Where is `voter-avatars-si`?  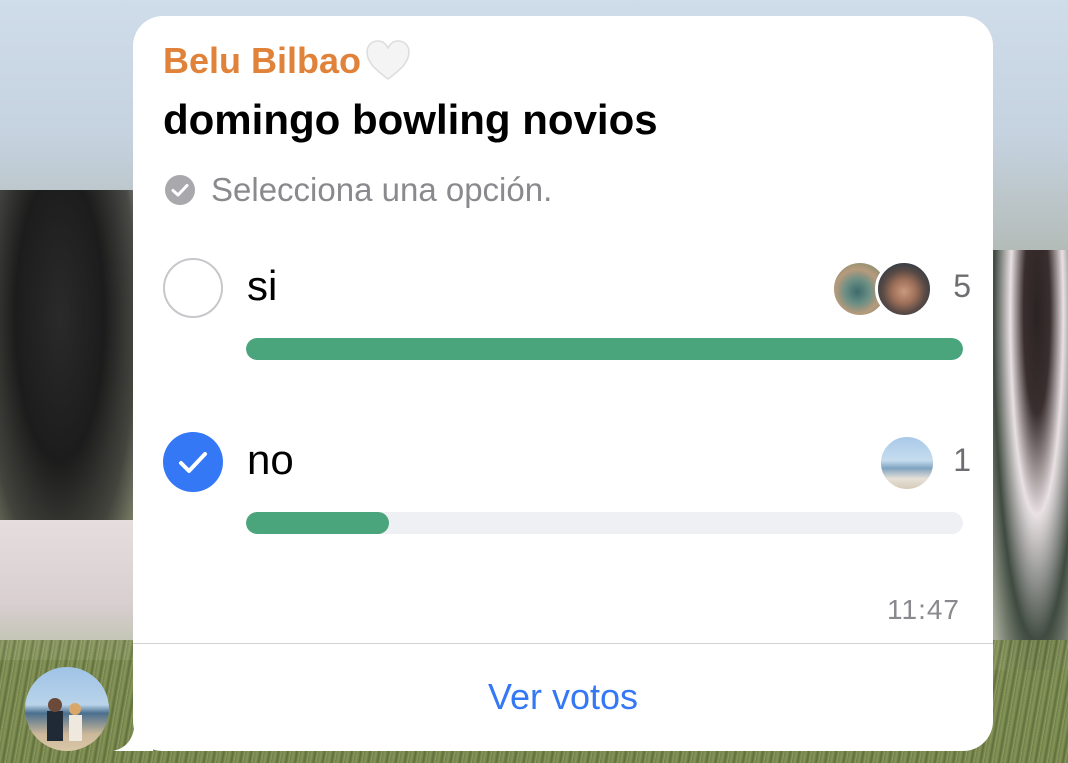
voter-avatars-si is located at coordinates (882, 289).